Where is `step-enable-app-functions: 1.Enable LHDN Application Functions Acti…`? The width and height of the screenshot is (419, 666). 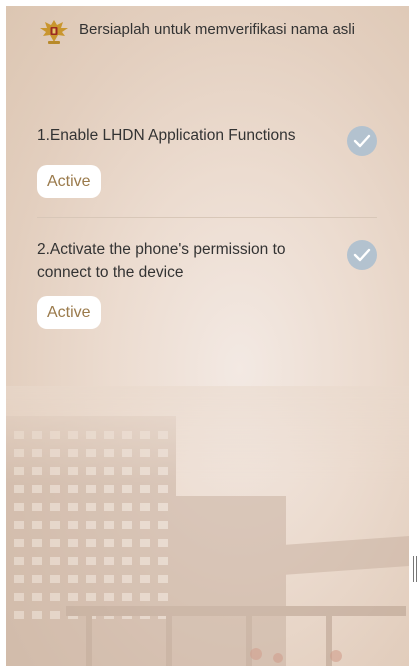 step-enable-app-functions: 1.Enable LHDN Application Functions Acti… is located at coordinates (207, 161).